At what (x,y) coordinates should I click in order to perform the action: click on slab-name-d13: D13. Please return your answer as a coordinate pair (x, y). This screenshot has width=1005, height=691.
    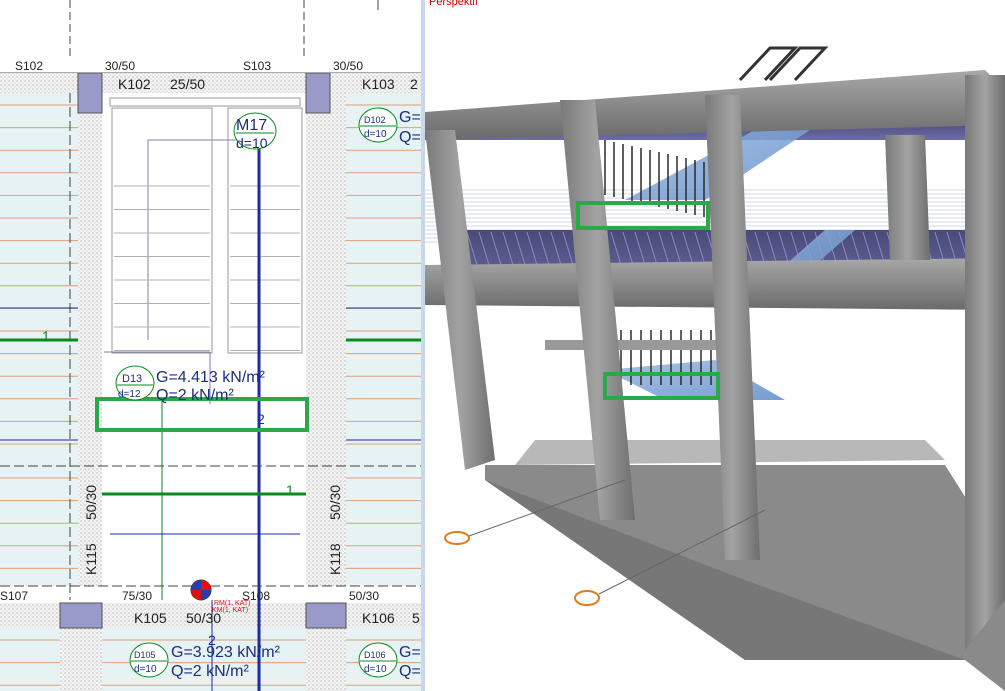
    Looking at the image, I should click on (132, 379).